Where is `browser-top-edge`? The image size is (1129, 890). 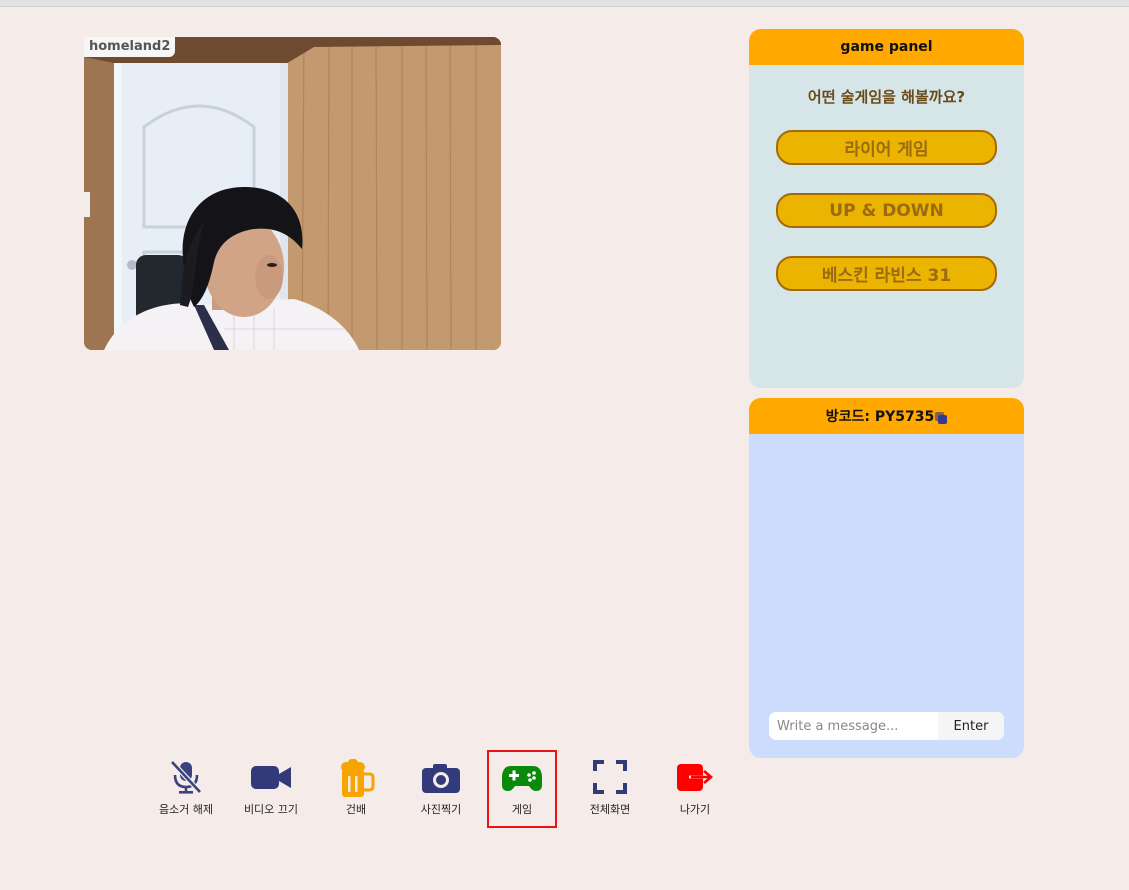
browser-top-edge is located at coordinates (564, 3).